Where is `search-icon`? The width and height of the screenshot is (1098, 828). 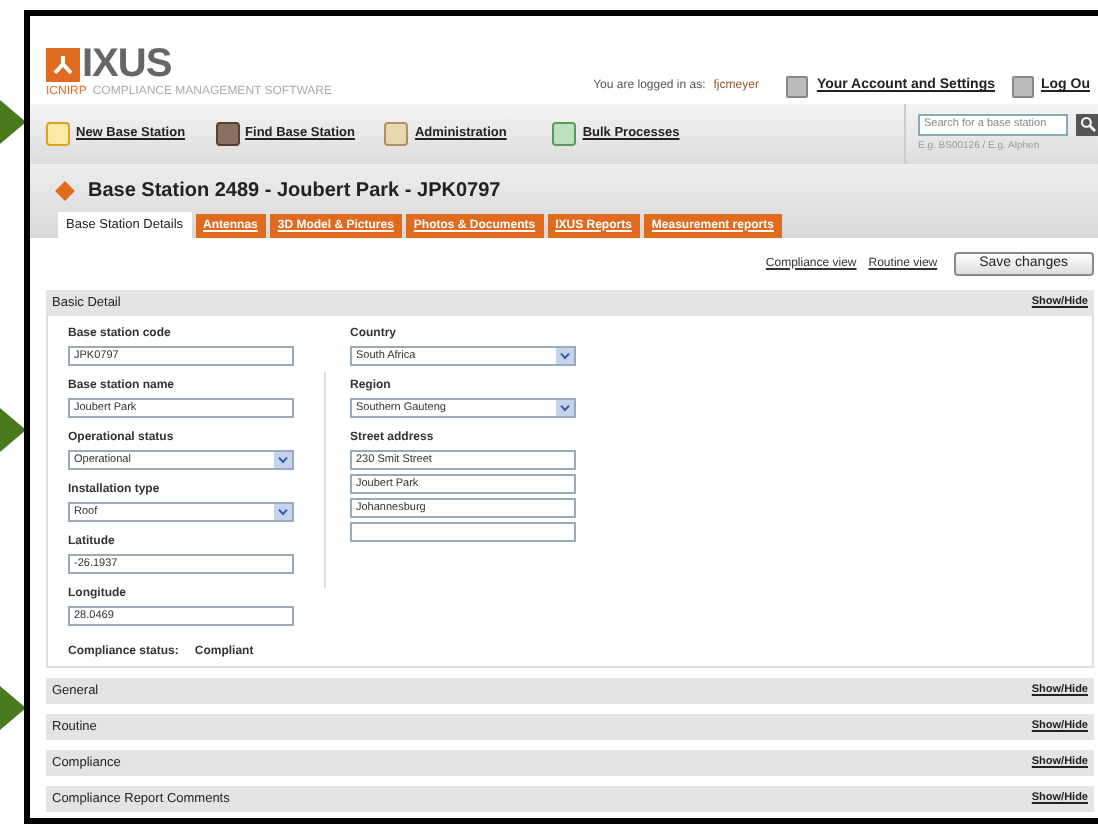
search-icon is located at coordinates (1087, 124).